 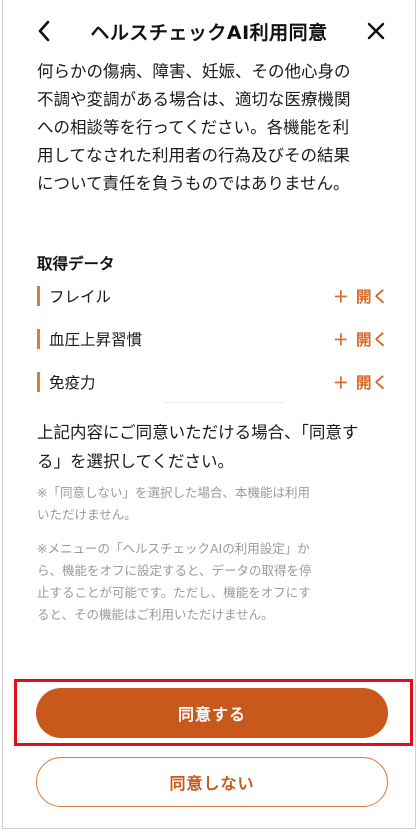 What do you see at coordinates (194, 99) in the screenshot?
I see `disclaimer-line: 不調や変調がある場合は、適切な医療機関` at bounding box center [194, 99].